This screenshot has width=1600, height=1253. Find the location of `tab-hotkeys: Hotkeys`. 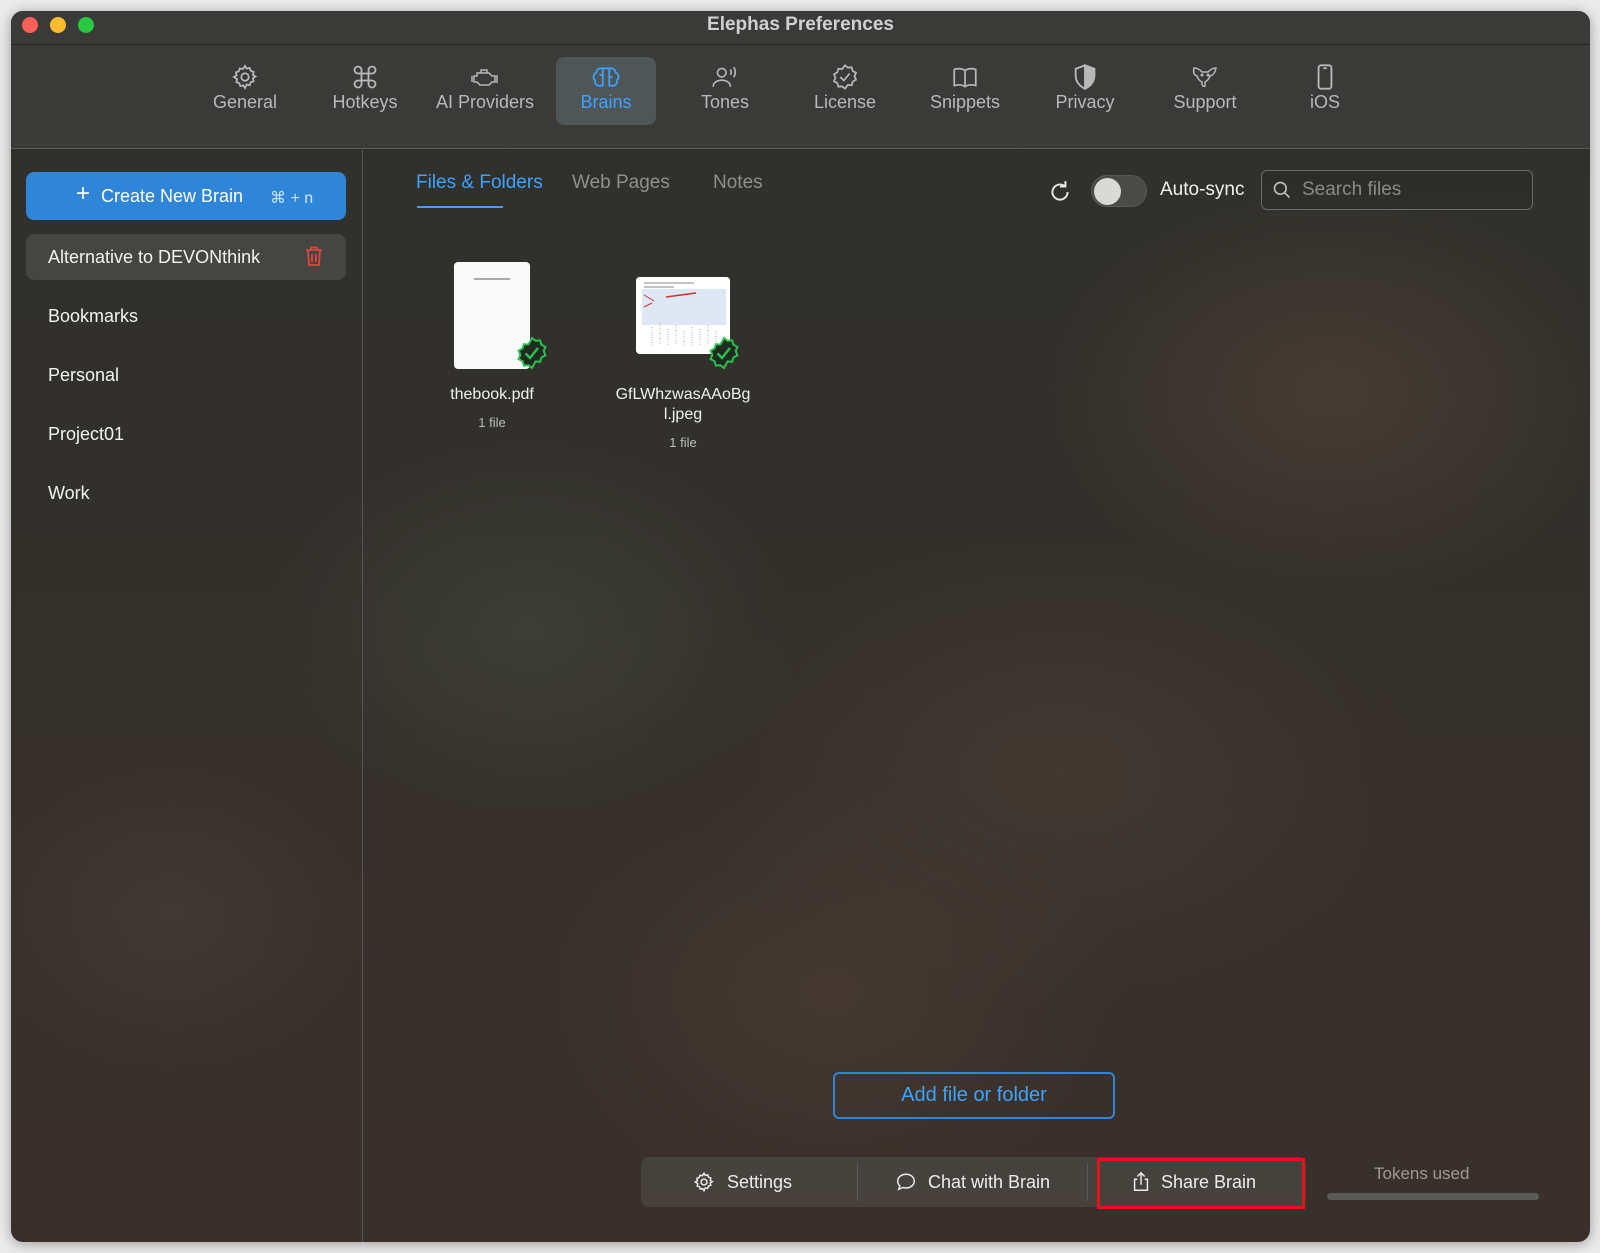

tab-hotkeys: Hotkeys is located at coordinates (365, 91).